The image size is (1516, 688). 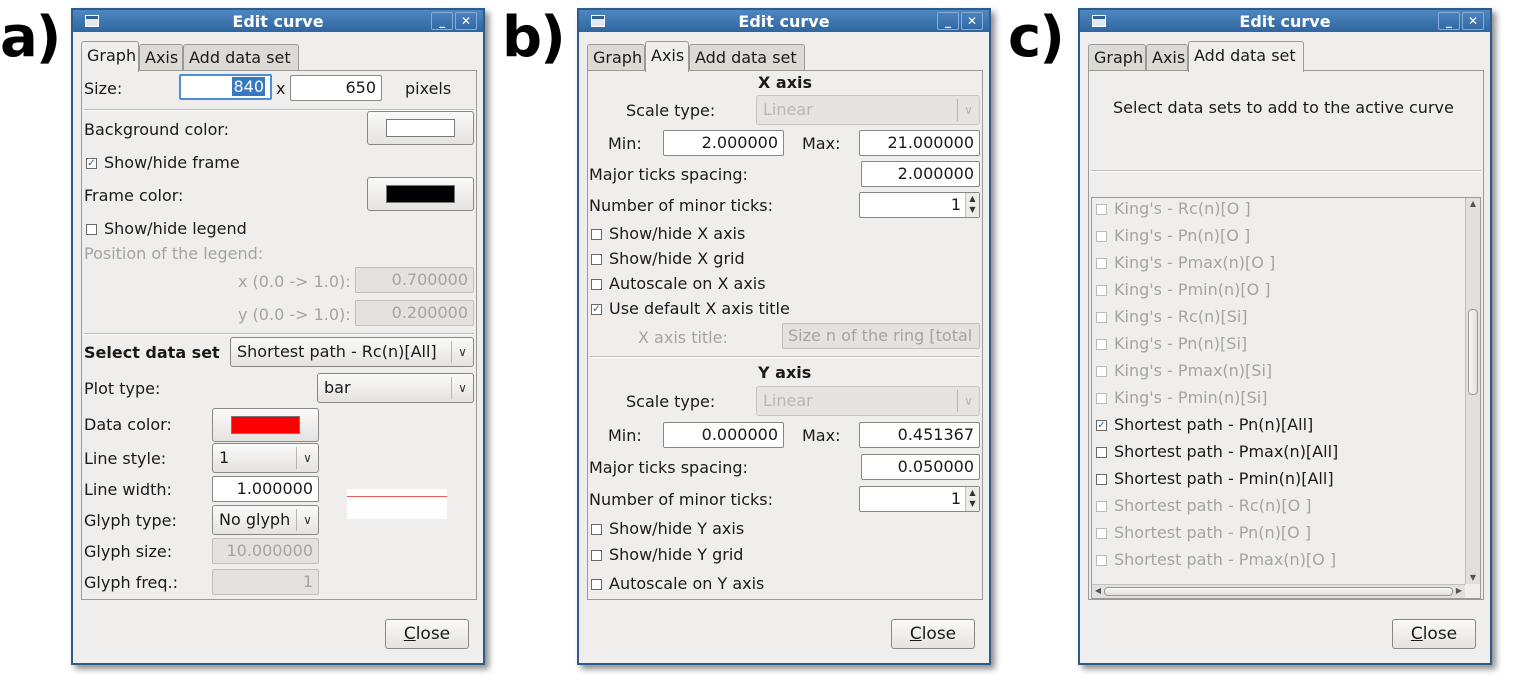 I want to click on x-max-input: 21.000000, so click(x=919, y=143).